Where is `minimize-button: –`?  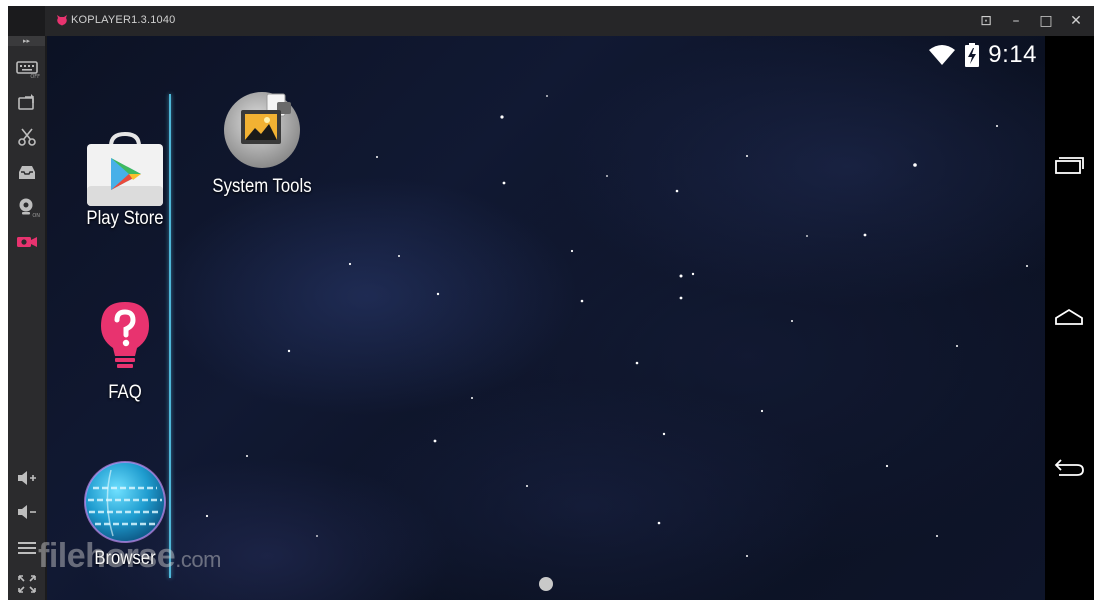
minimize-button: – is located at coordinates (1016, 21).